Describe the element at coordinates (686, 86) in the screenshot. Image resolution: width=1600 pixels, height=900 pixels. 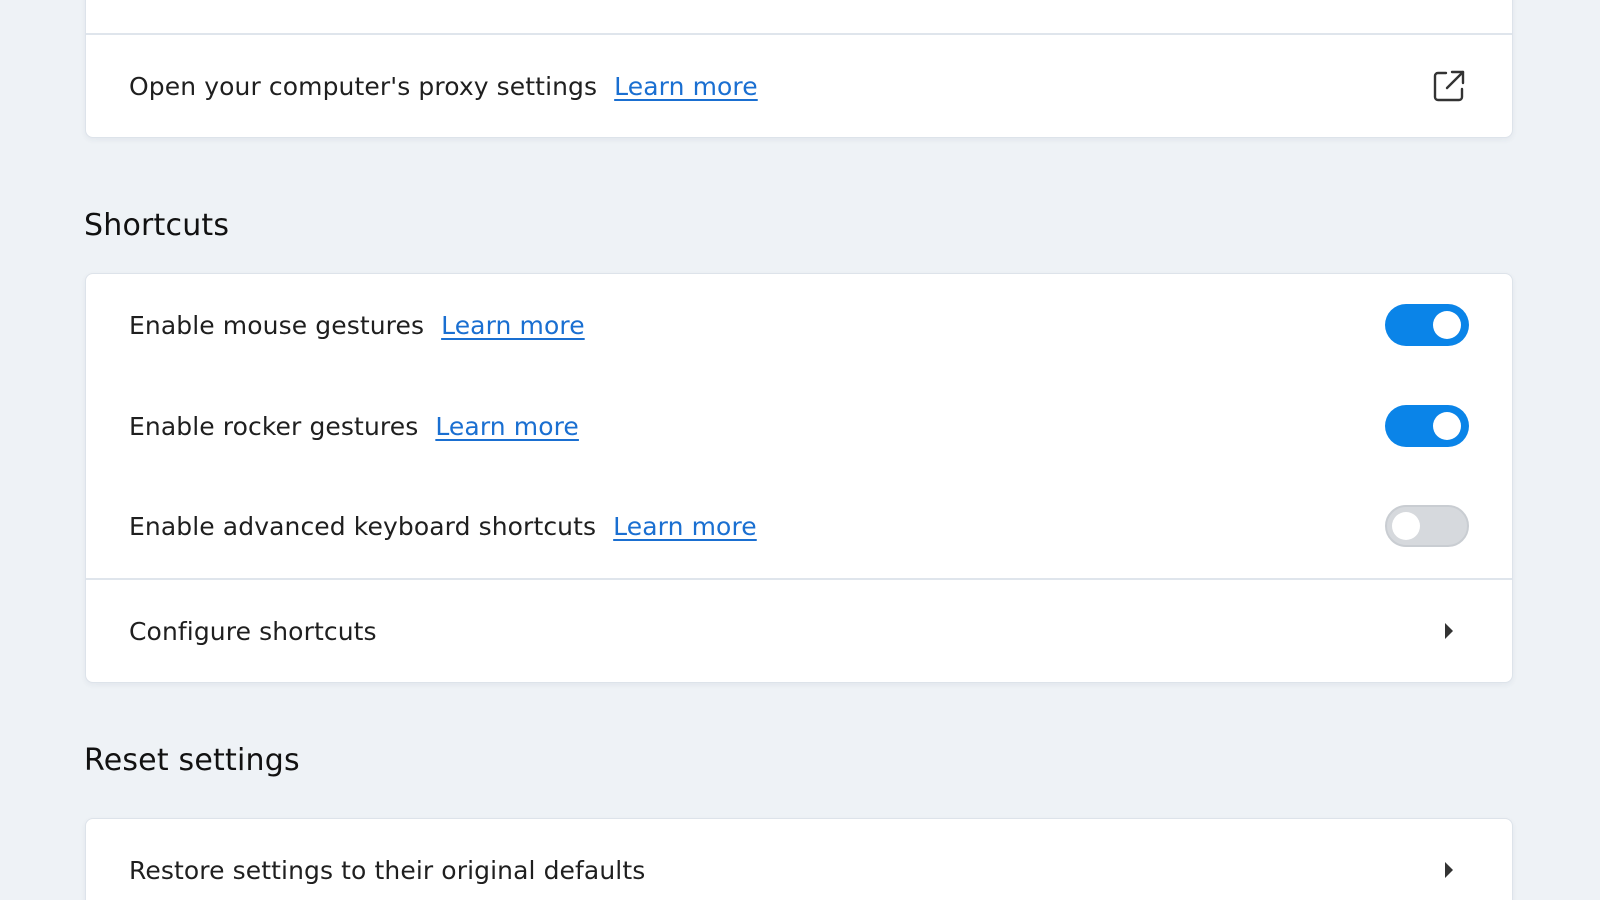
I see `proxy-learn-more-link: Learn more` at that location.